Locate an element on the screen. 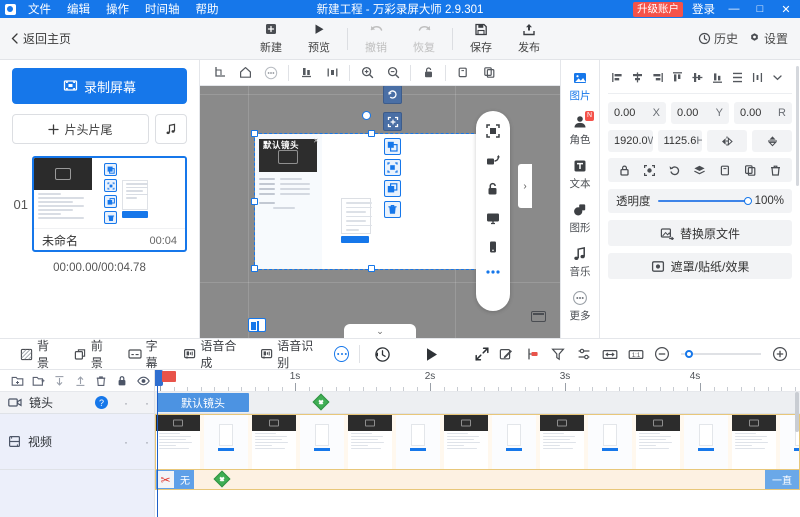  rail-item-text: 文本 is located at coordinates (580, 174).